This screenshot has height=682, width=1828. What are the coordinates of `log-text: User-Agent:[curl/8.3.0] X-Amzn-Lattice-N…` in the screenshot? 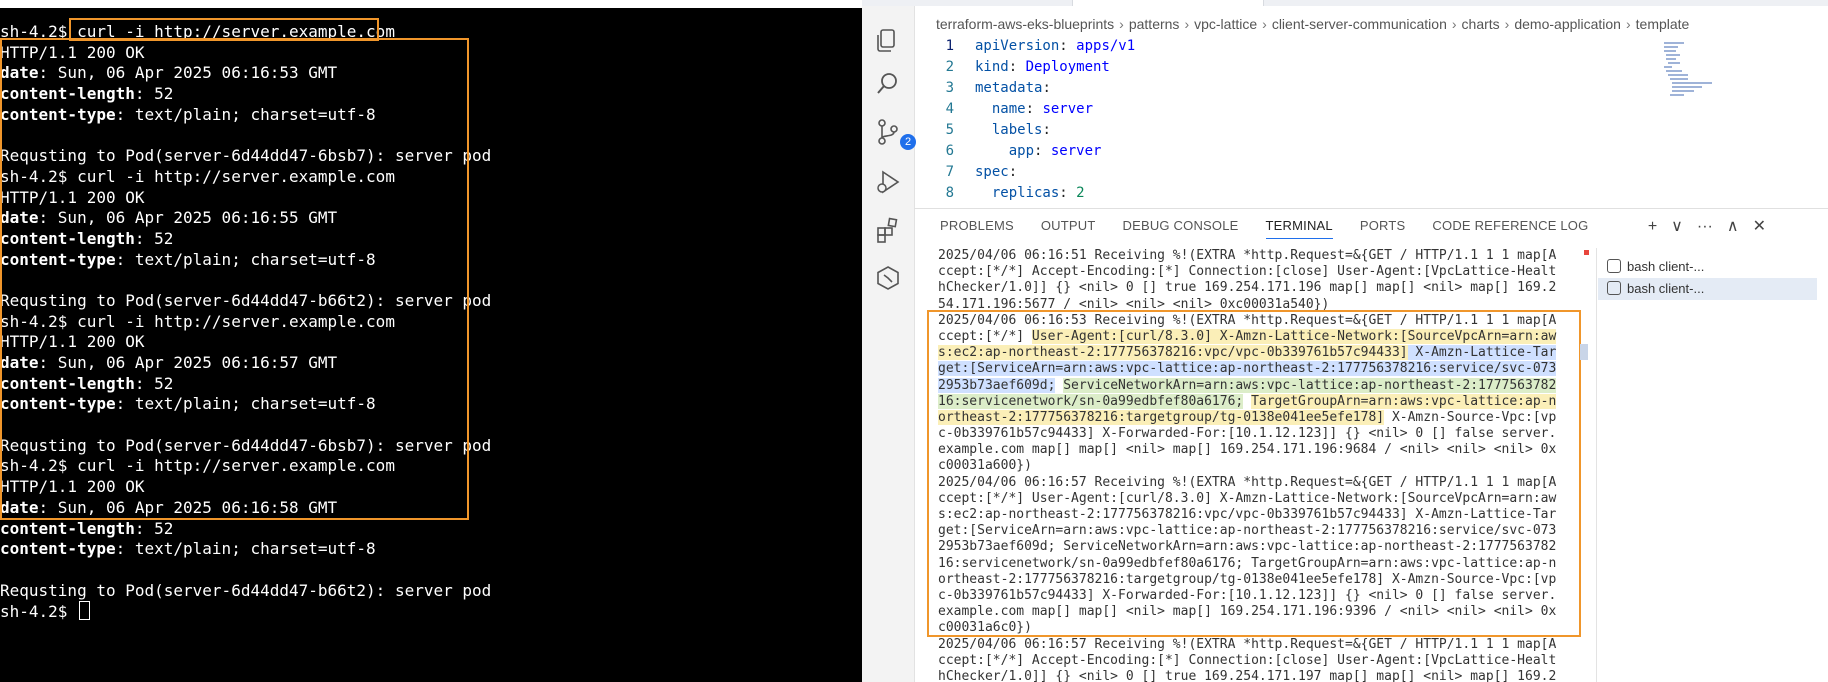 It's located at (1294, 336).